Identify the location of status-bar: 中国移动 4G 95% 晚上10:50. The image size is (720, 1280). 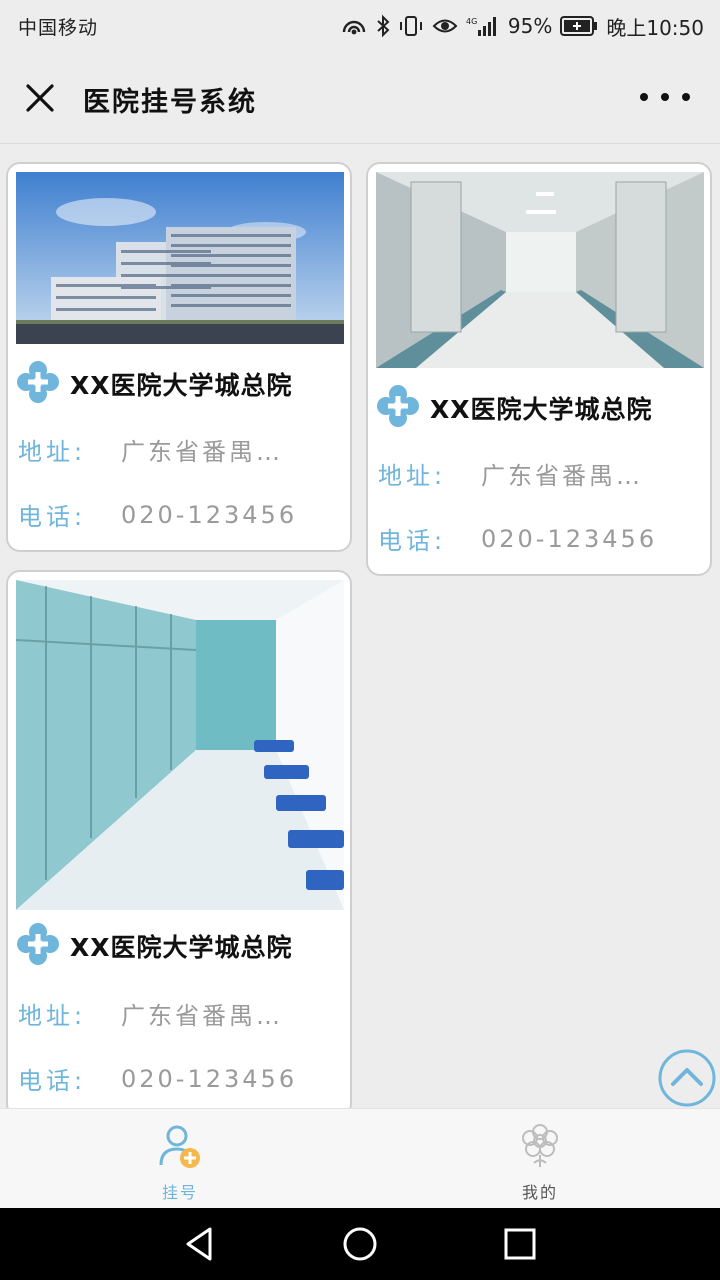
(360, 26).